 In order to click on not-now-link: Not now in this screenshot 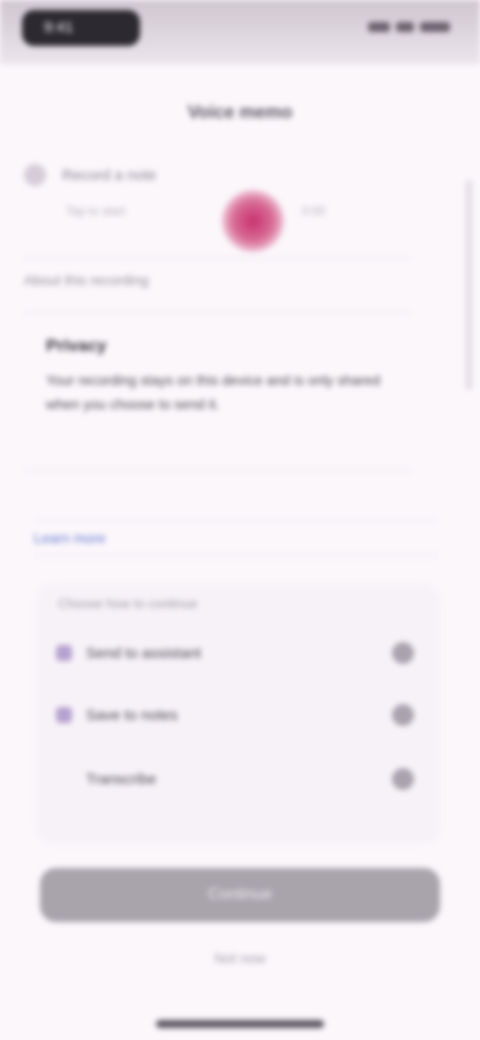, I will do `click(240, 958)`.